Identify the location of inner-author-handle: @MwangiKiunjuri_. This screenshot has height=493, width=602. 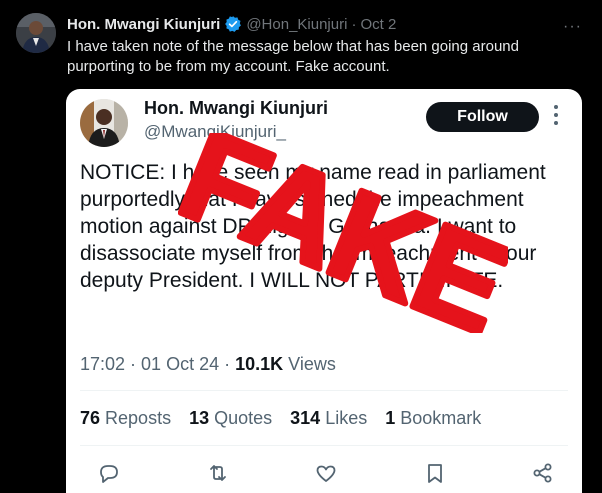
(215, 131).